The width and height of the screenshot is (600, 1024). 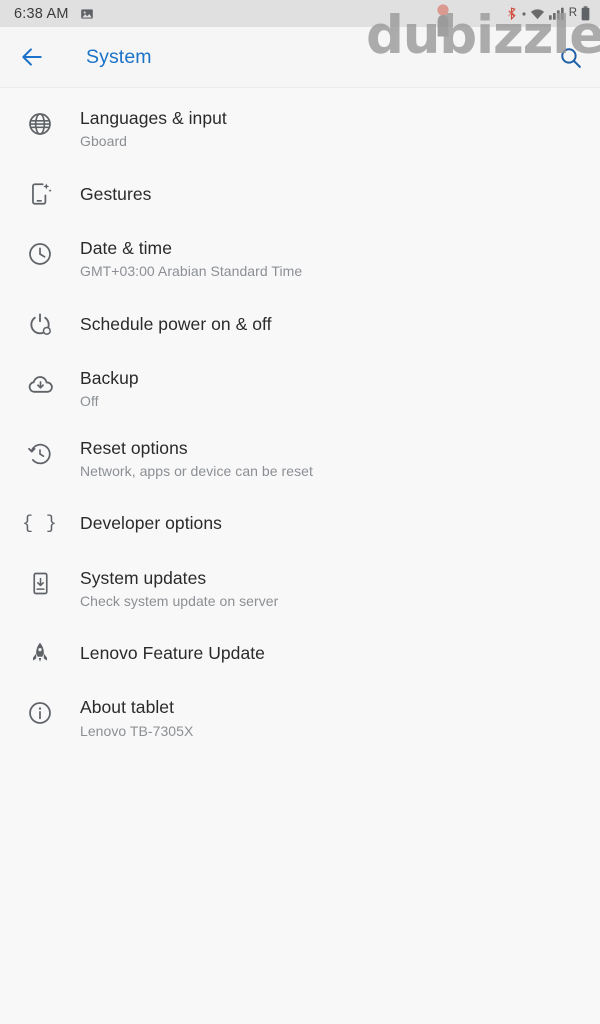 I want to click on power-schedule-icon, so click(x=40, y=324).